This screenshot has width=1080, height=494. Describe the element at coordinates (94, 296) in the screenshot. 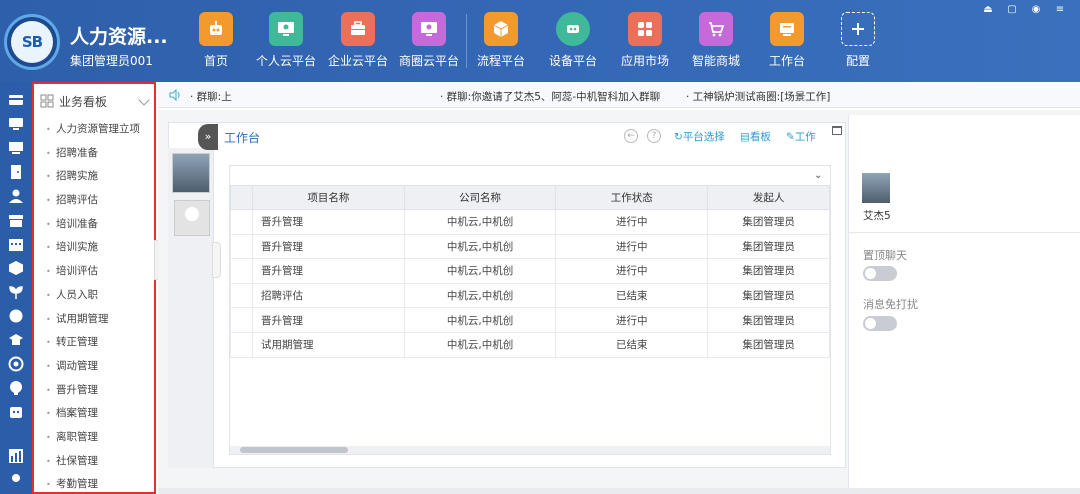

I see `sidebar-item: 人员入职` at that location.